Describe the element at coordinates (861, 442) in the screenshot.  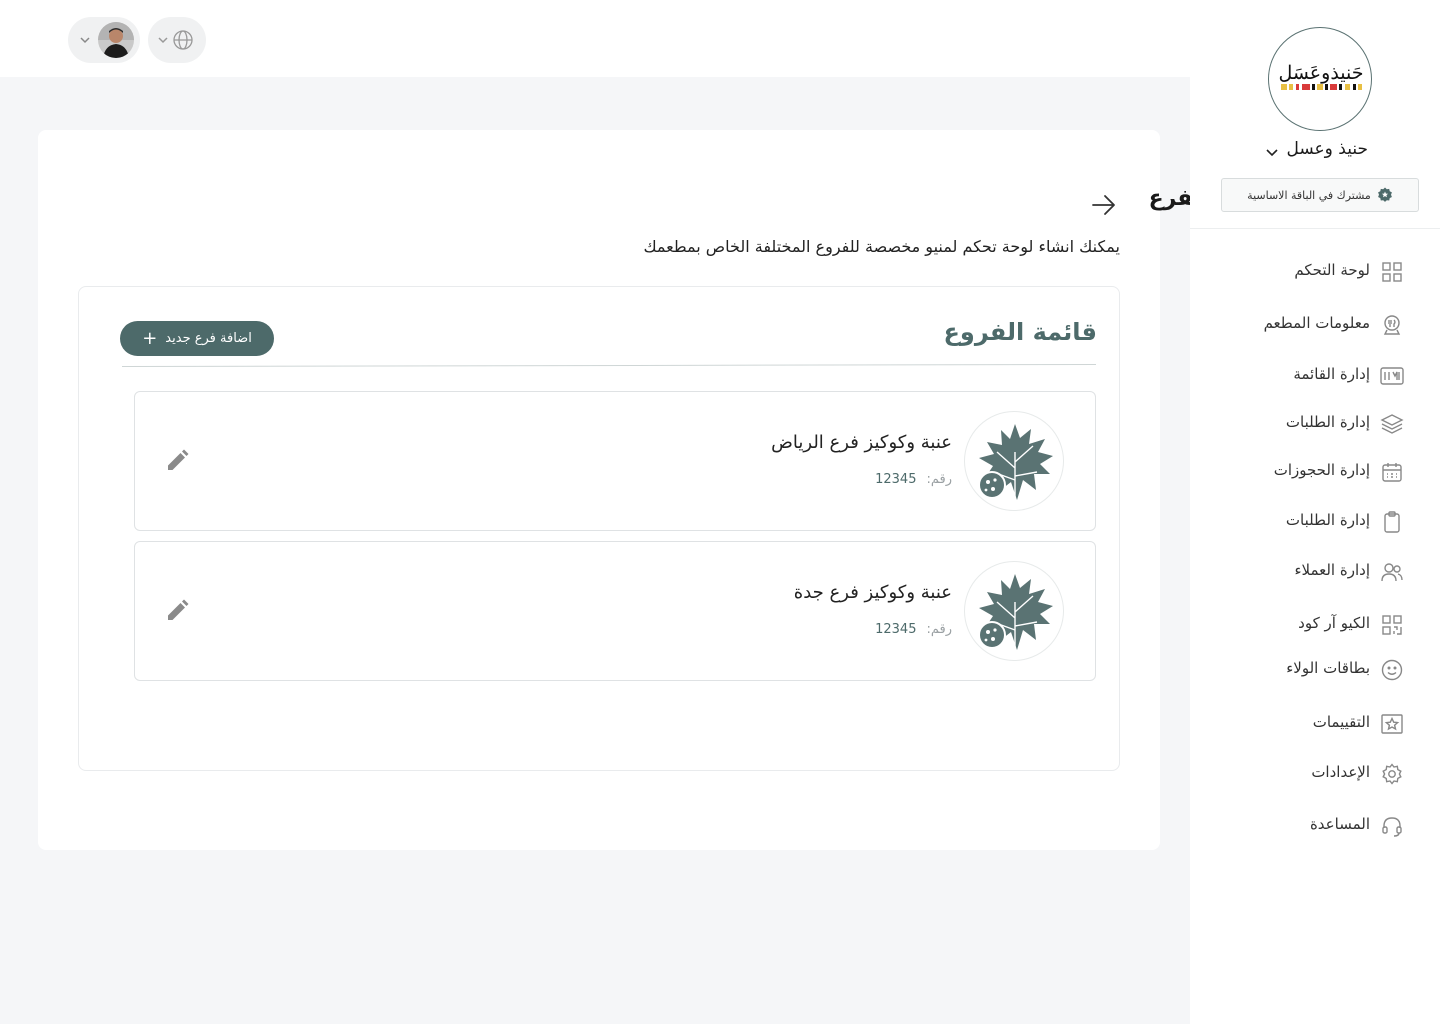
I see `branch-name: عنبة وكوكيز فرع الرياض` at that location.